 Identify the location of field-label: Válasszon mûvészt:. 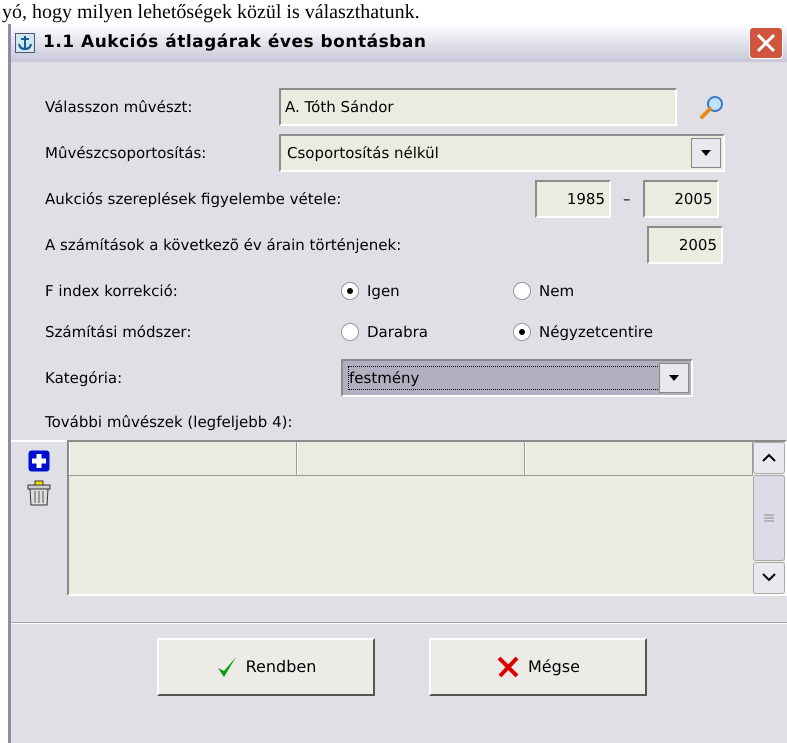
(119, 107).